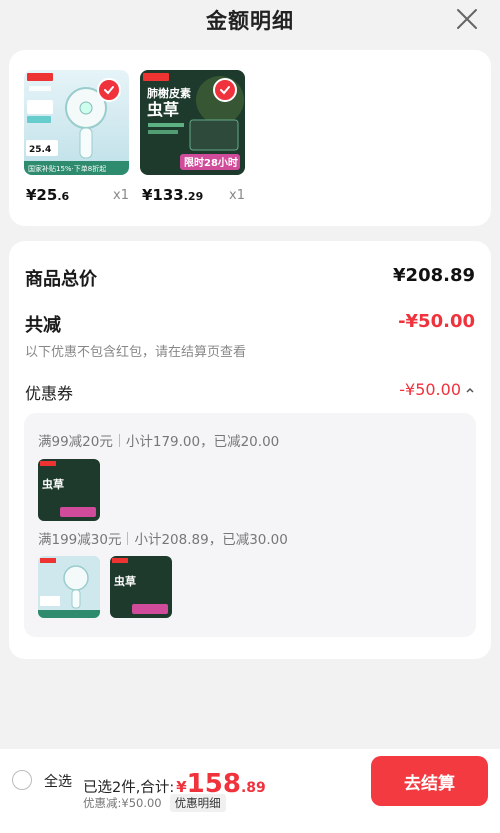 This screenshot has height=833, width=500. What do you see at coordinates (136, 352) in the screenshot?
I see `discount-note: 以下优惠不包含红包，请在结算页查看` at bounding box center [136, 352].